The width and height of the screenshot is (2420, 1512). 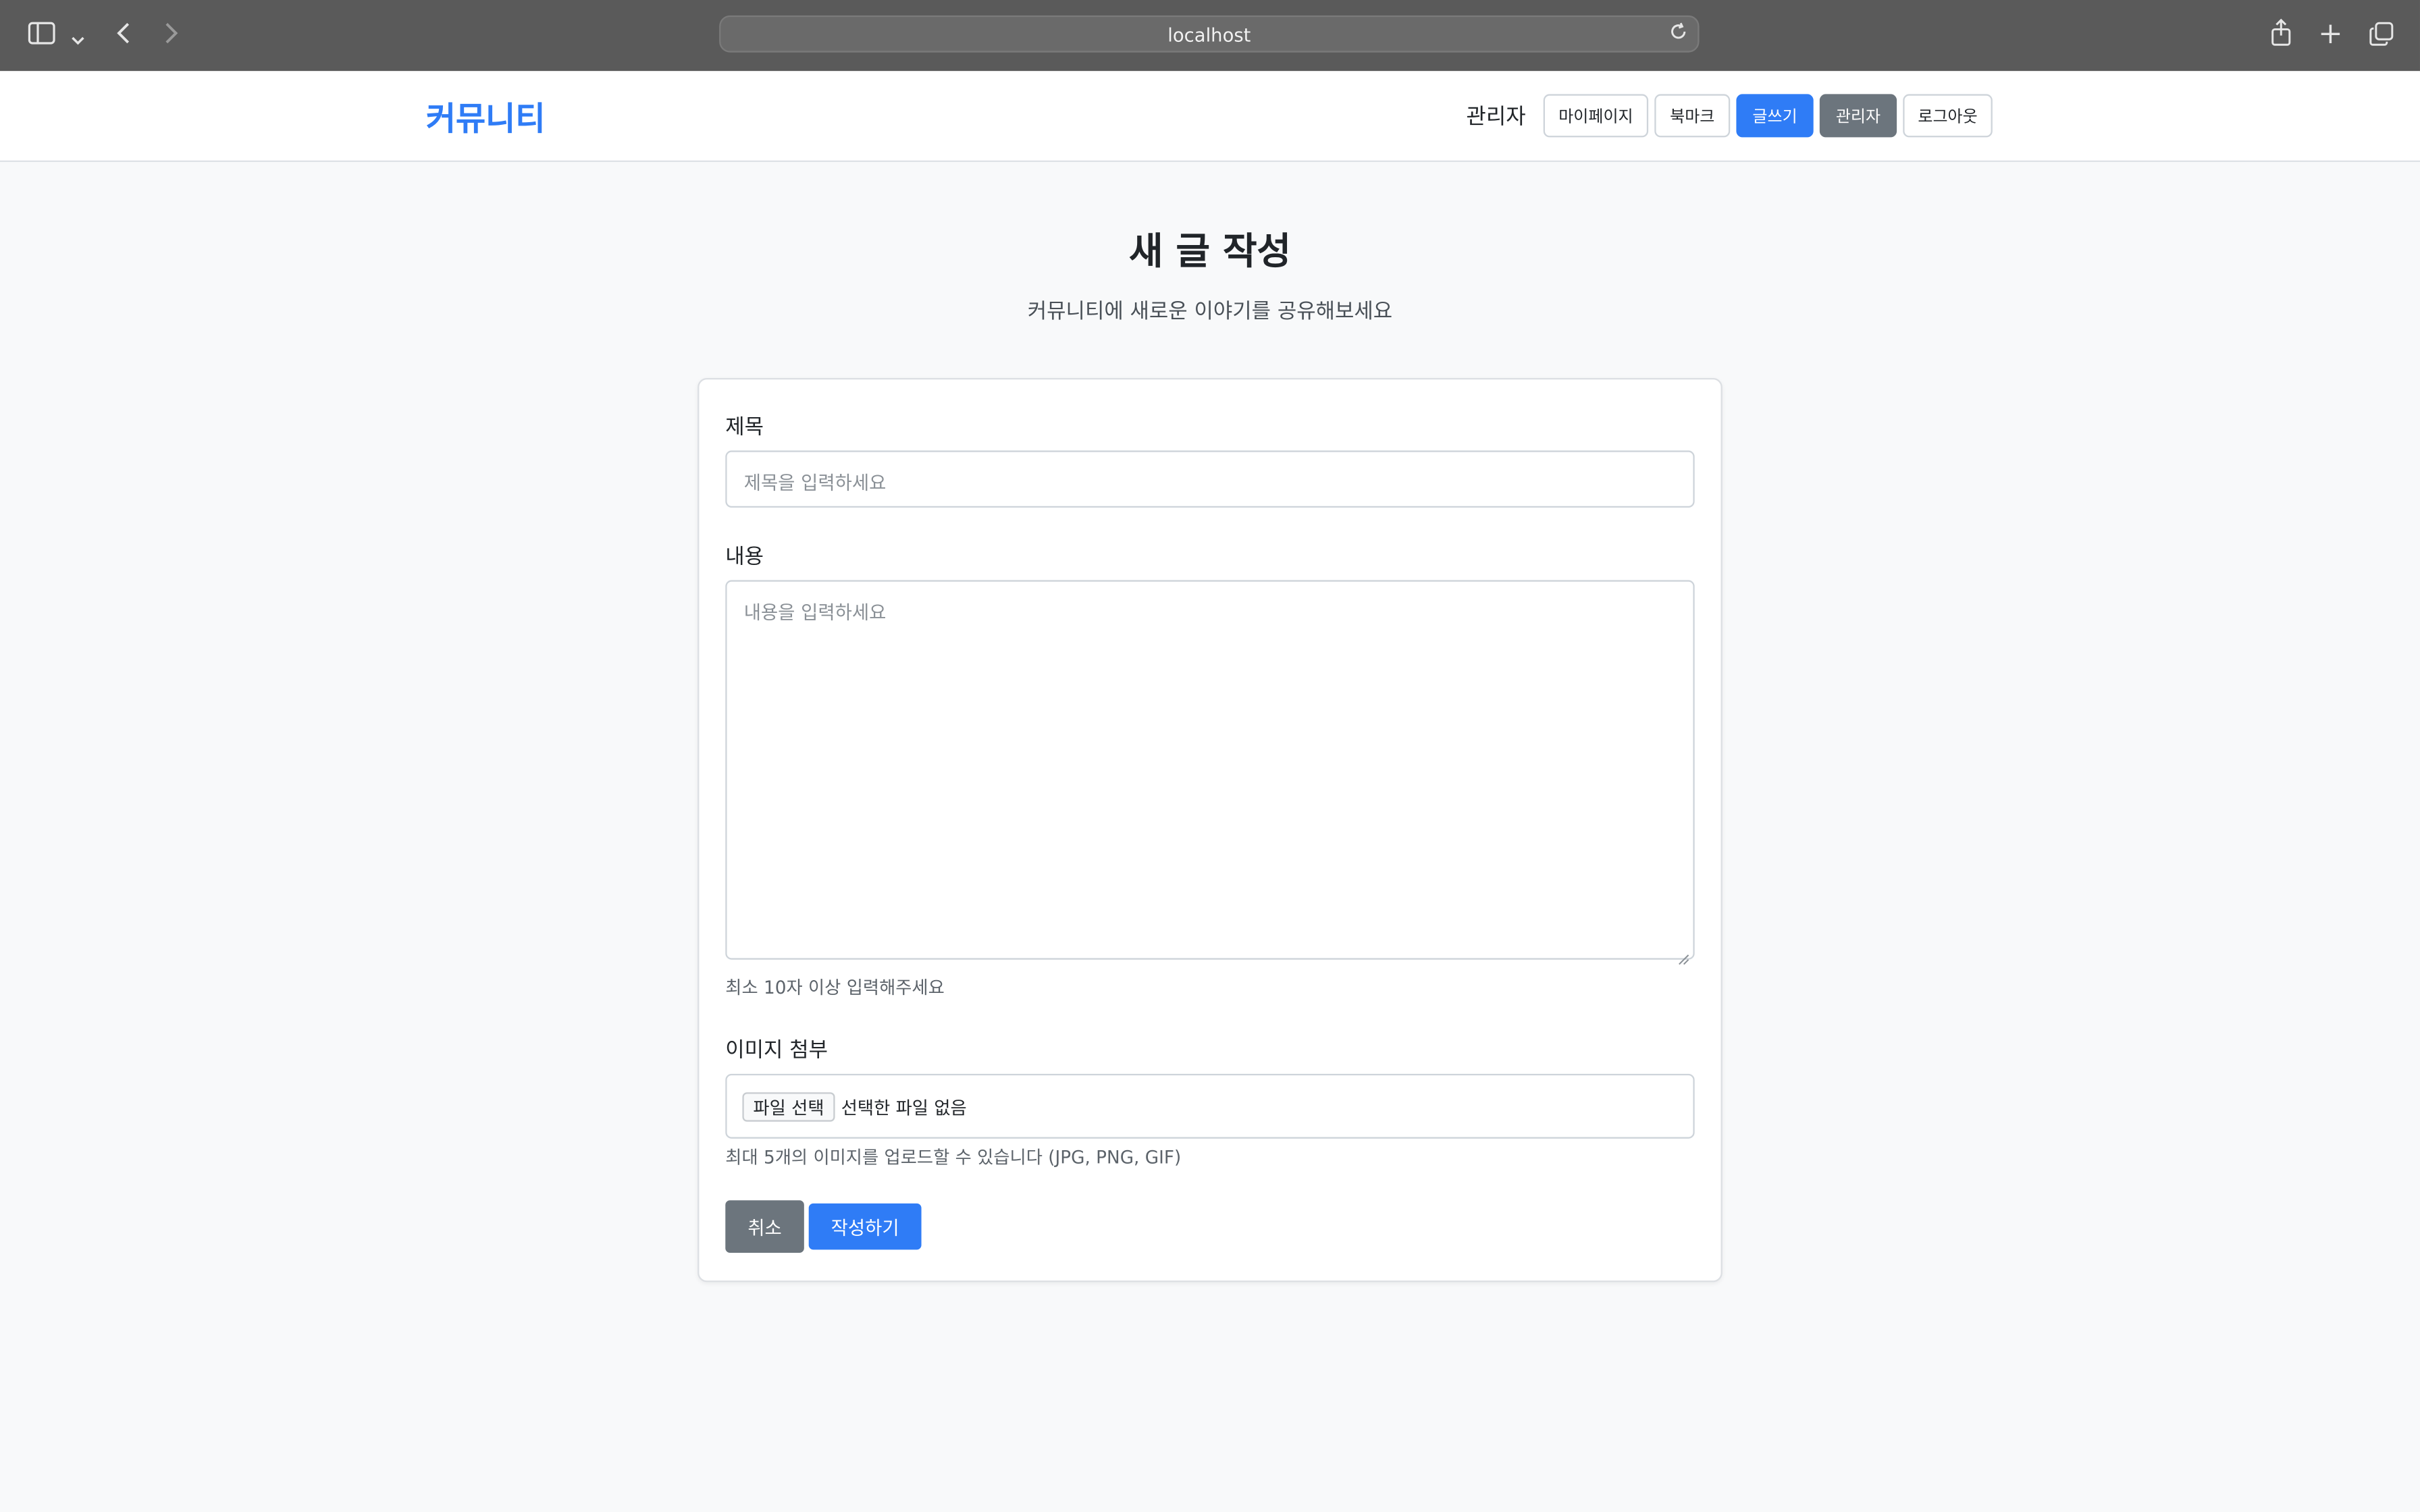 I want to click on url-text: localhost, so click(x=1209, y=35).